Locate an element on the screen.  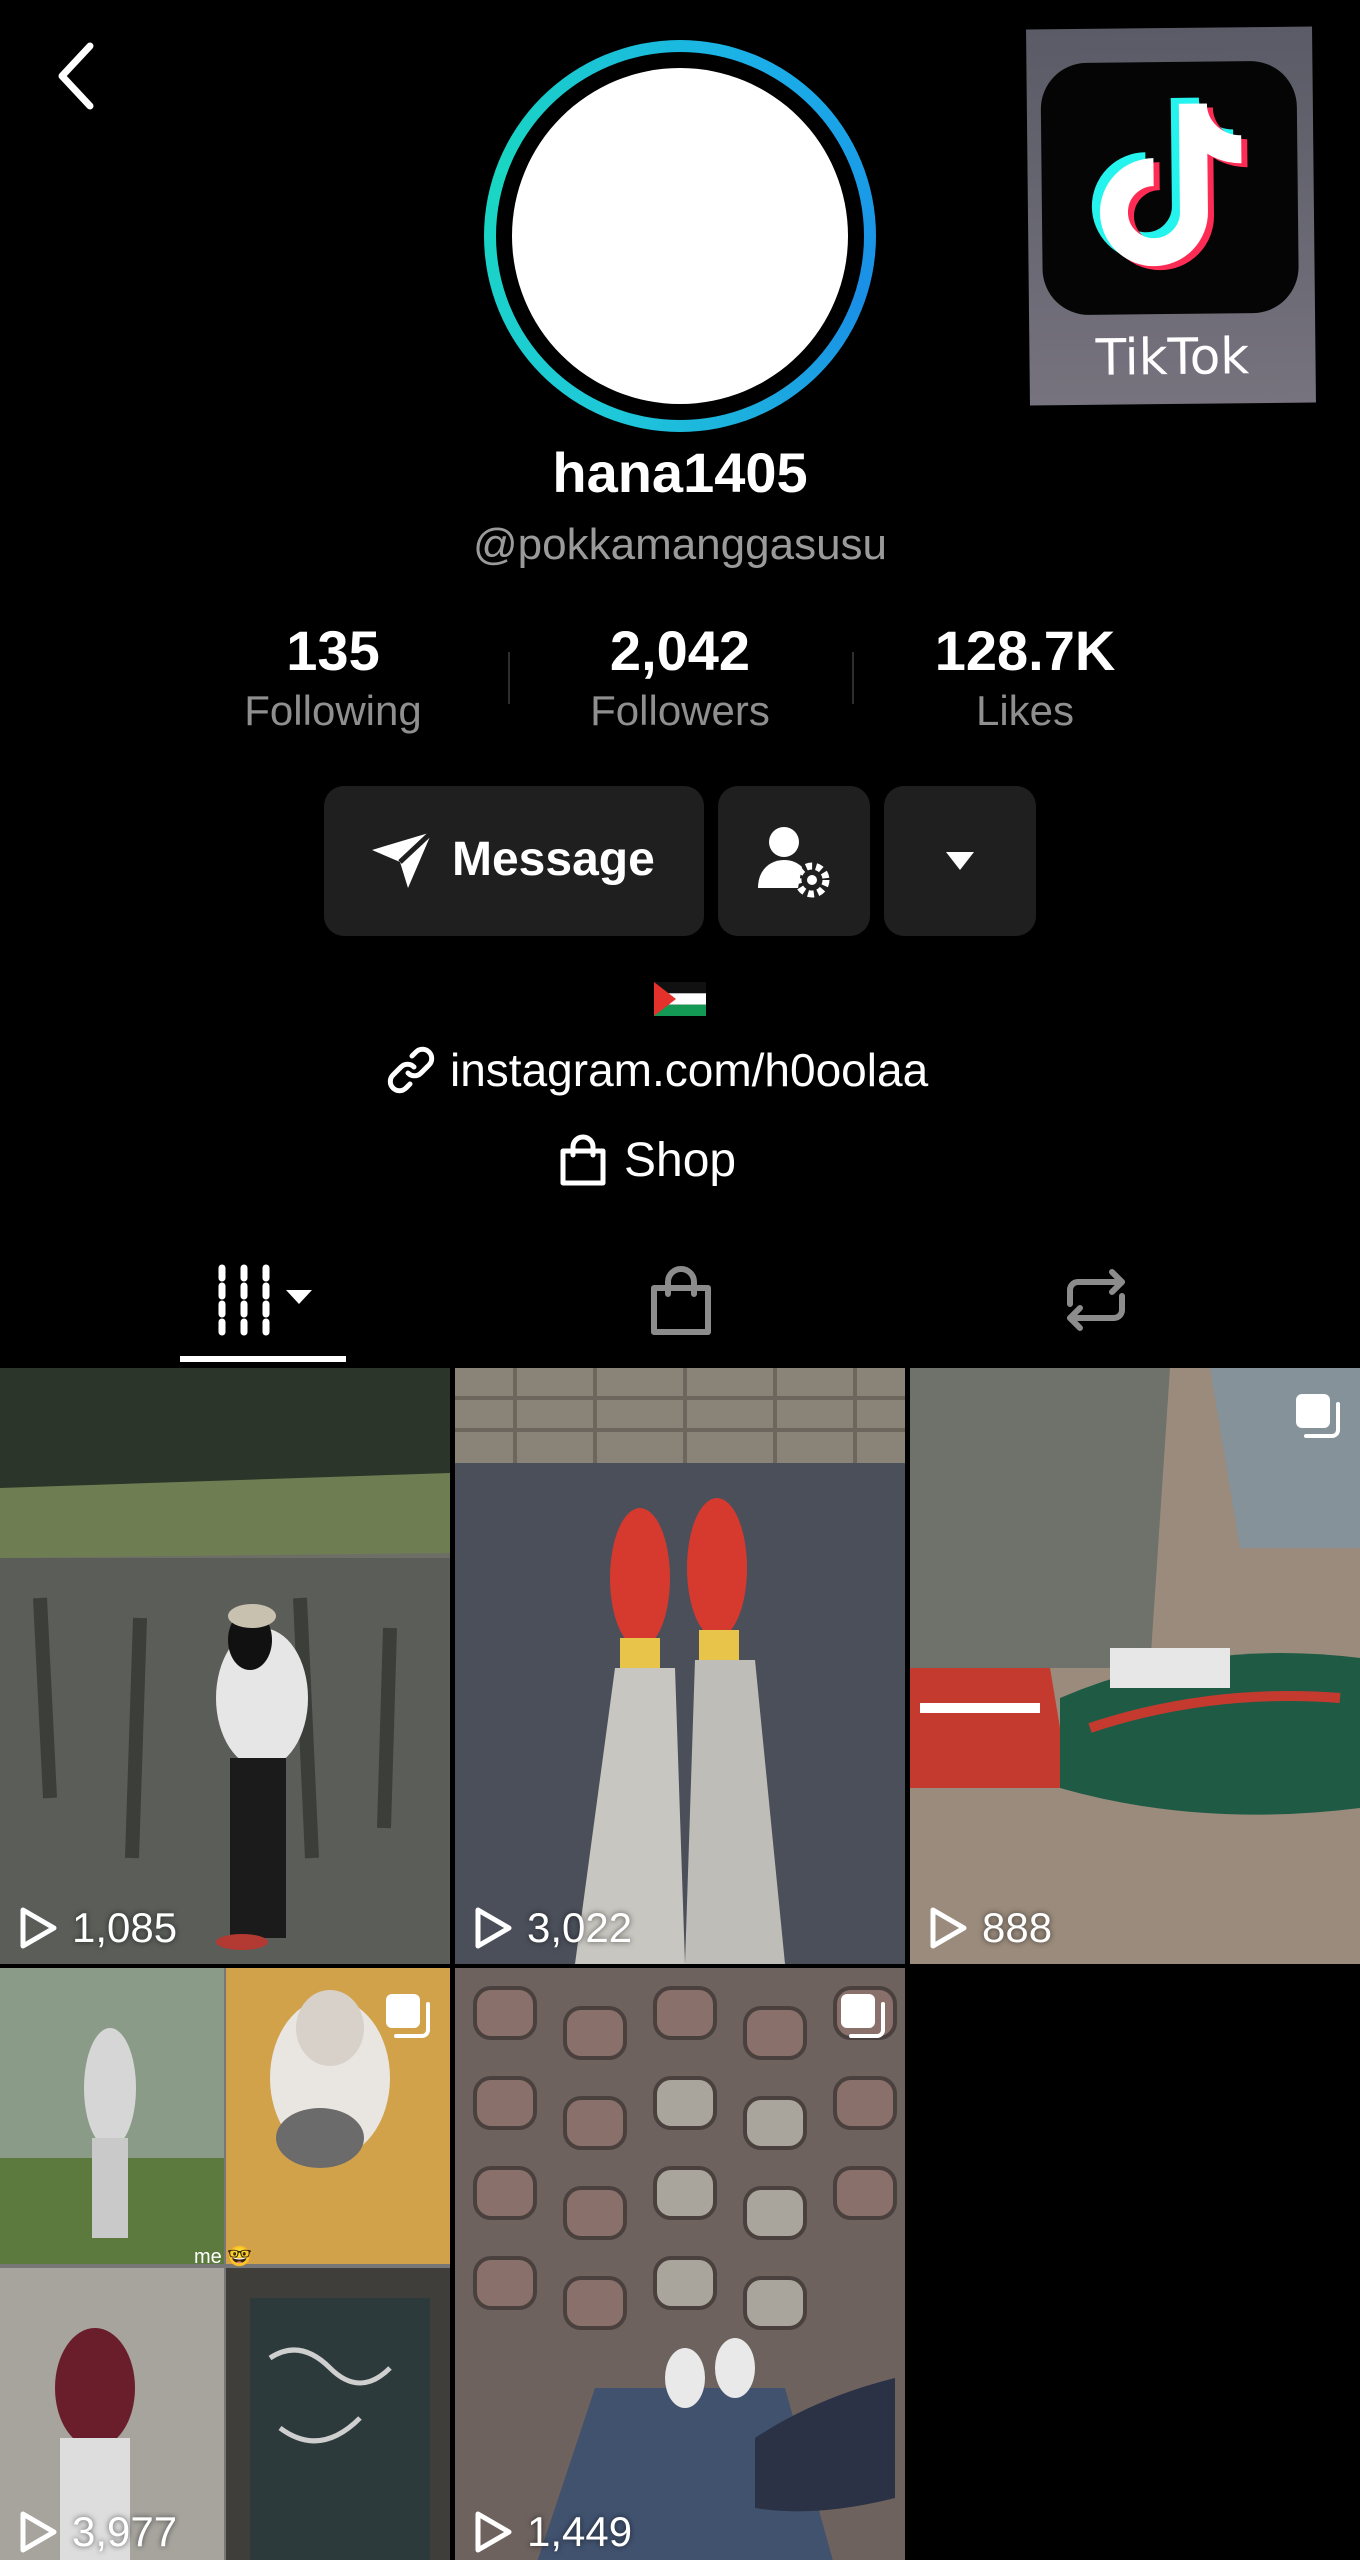
active-tab-indicator is located at coordinates (263, 1359).